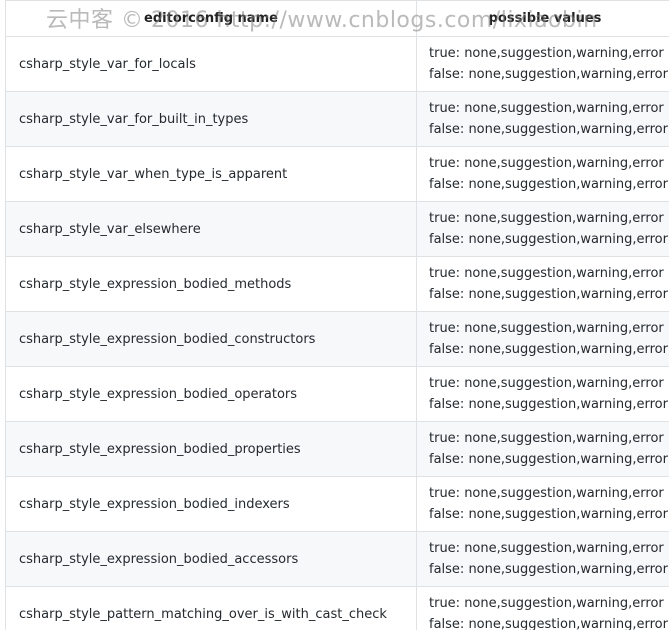  I want to click on setting-name-cell: csharp_style_expression_bodied_operators, so click(211, 394).